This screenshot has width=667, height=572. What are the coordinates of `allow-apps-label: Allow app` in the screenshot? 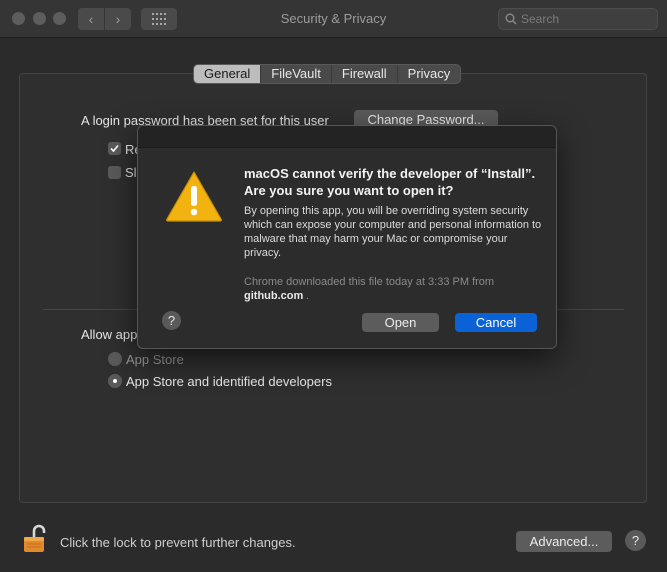 It's located at (109, 334).